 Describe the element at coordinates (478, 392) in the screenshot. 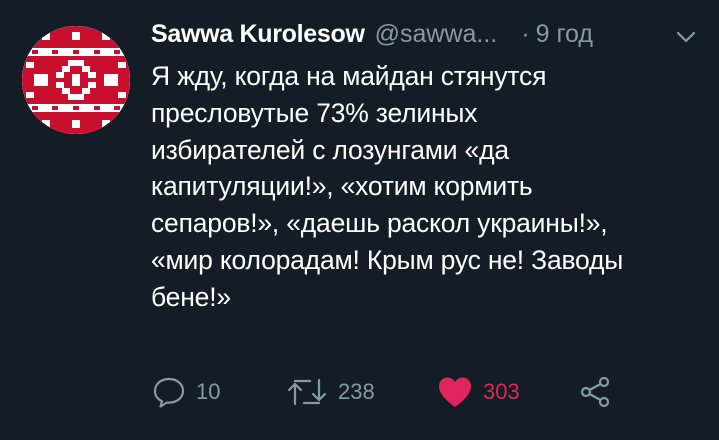

I see `like-button: 303` at that location.